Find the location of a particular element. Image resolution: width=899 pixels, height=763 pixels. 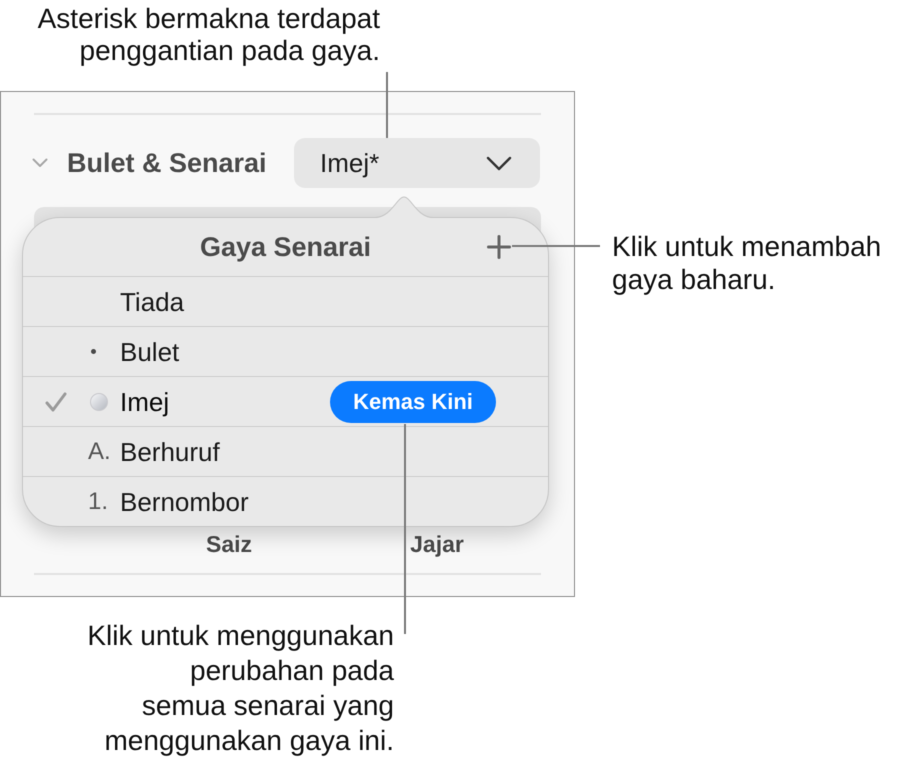

style-dropdown: Imej* is located at coordinates (417, 163).